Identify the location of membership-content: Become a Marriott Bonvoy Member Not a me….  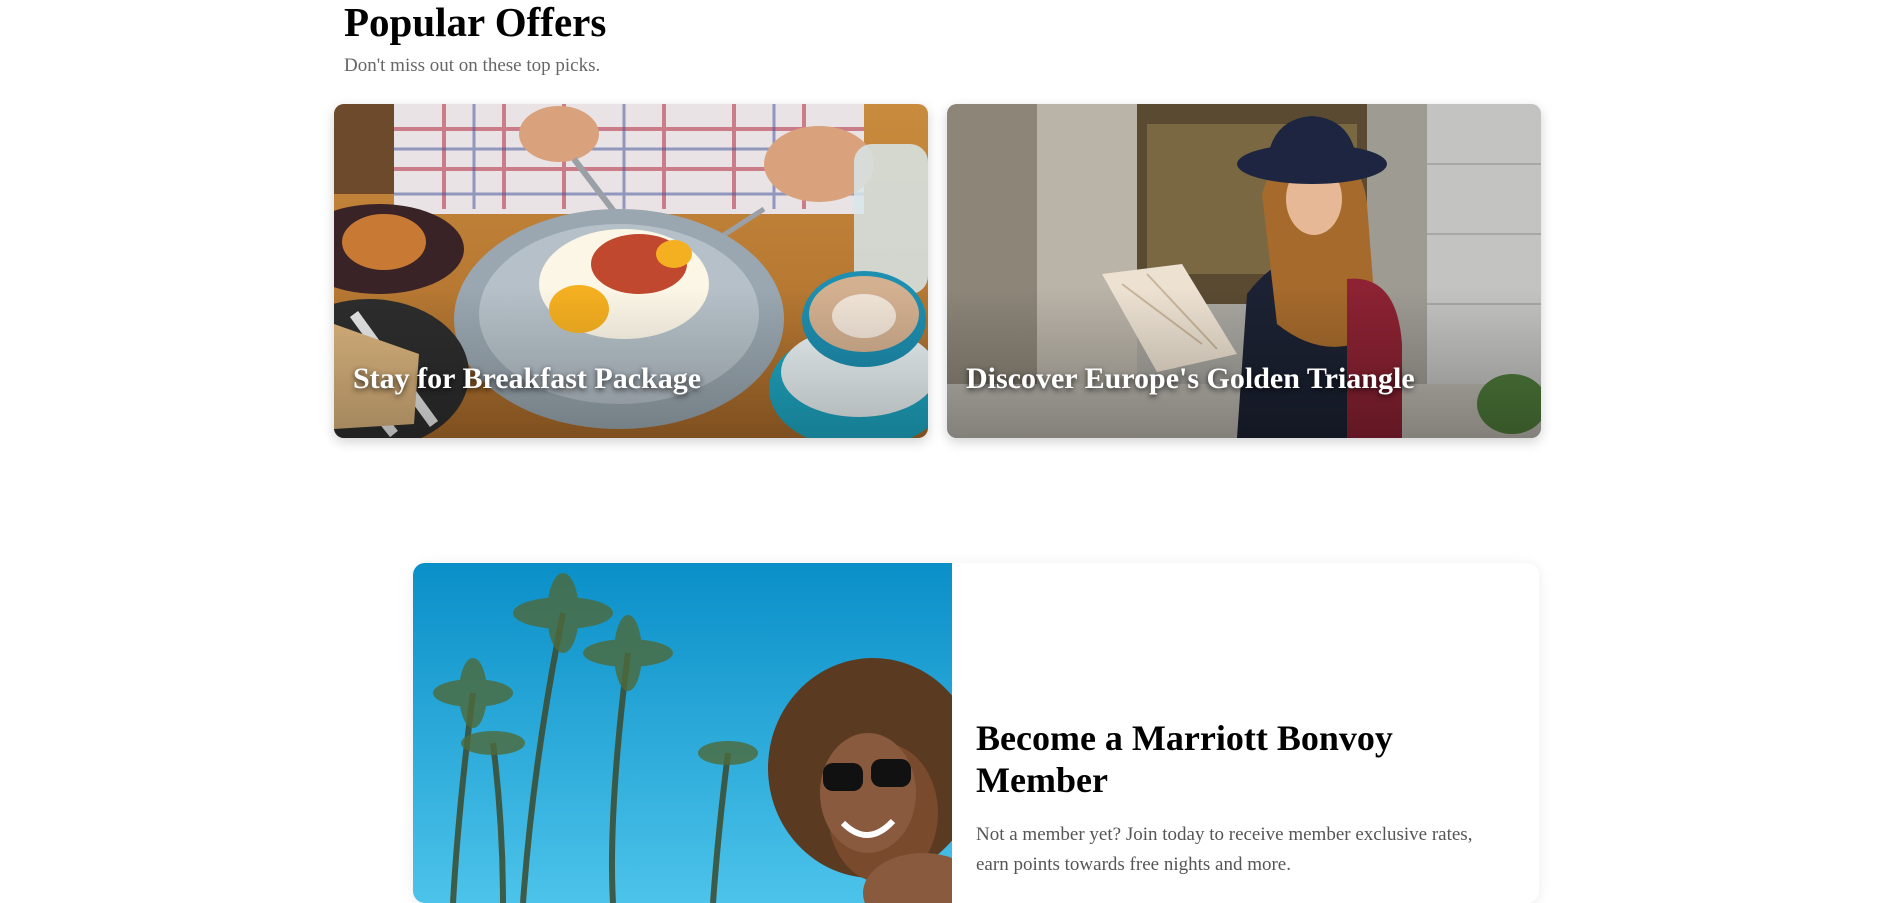
(1236, 799).